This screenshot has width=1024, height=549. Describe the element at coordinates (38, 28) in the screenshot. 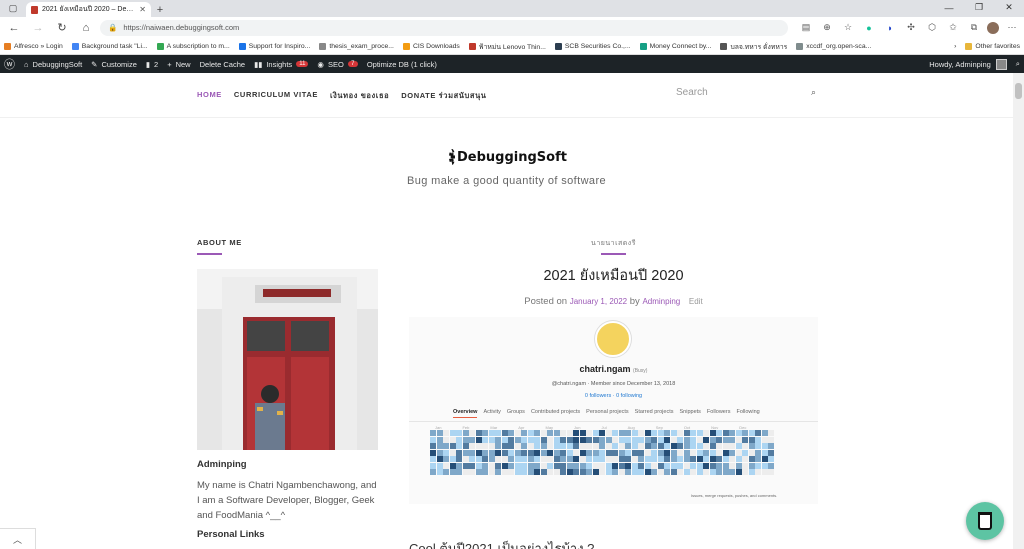

I see `forward-button: →` at that location.